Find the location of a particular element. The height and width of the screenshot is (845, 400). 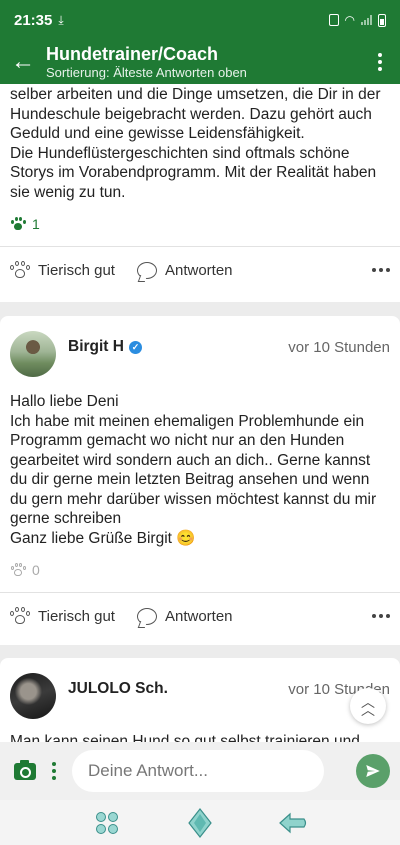

send-icon is located at coordinates (373, 771).